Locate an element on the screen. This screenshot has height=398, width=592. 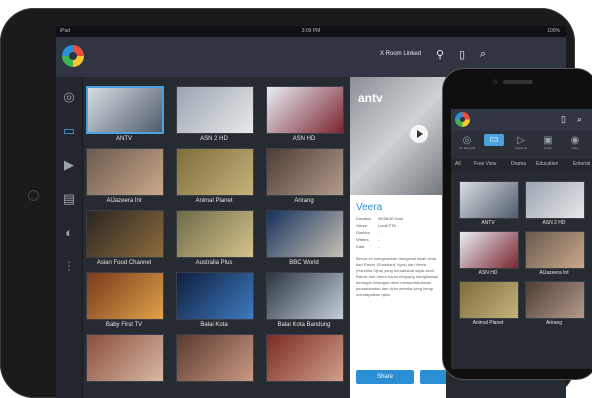
channel-card: Baby First TV is located at coordinates (125, 300).